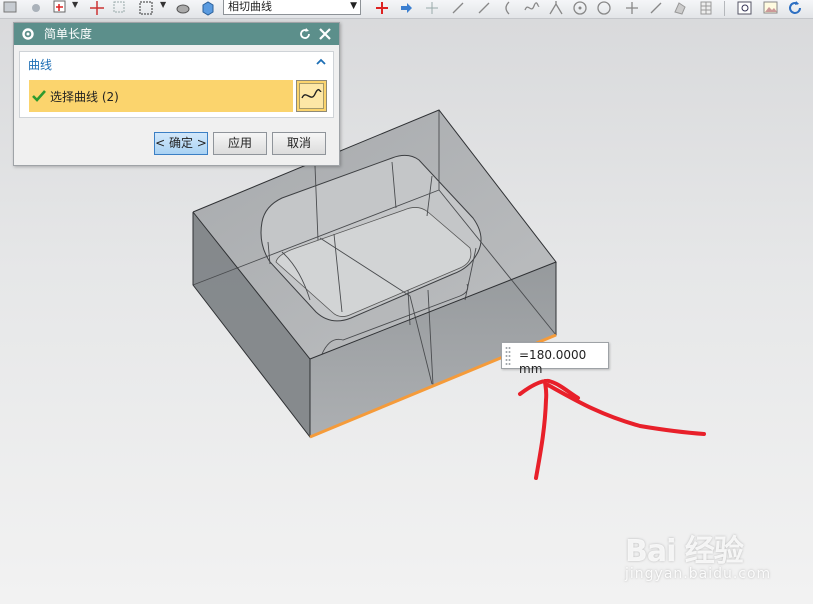 This screenshot has height=604, width=813. I want to click on grip-icon, so click(508, 355).